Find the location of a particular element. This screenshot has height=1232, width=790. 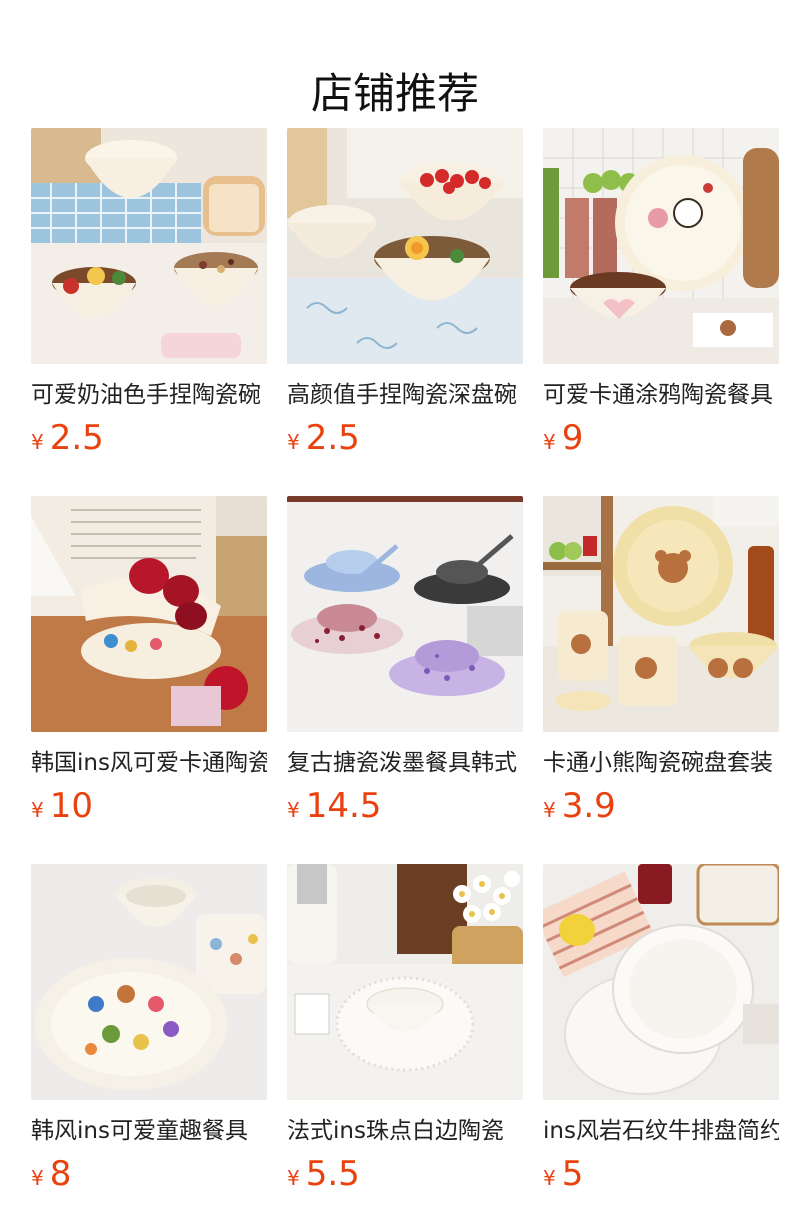

product-card: ins风岩石纹牛排盘简约 ¥5 is located at coordinates (661, 1034).